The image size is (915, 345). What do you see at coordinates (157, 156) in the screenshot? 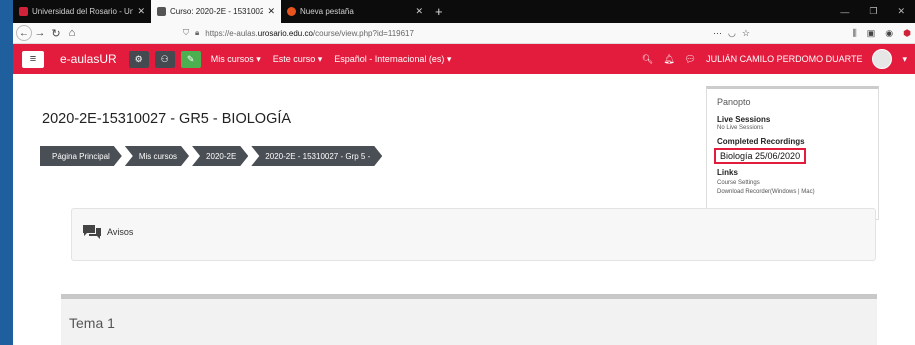
I see `breadcrumb-mis-cursos: Mis cursos` at bounding box center [157, 156].